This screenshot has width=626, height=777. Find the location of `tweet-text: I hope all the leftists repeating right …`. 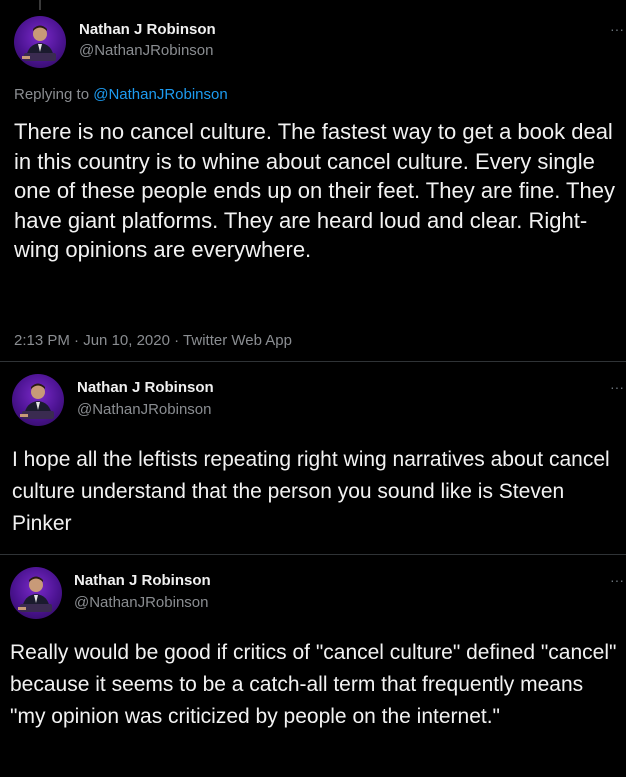

tweet-text: I hope all the leftists repeating right … is located at coordinates (314, 491).